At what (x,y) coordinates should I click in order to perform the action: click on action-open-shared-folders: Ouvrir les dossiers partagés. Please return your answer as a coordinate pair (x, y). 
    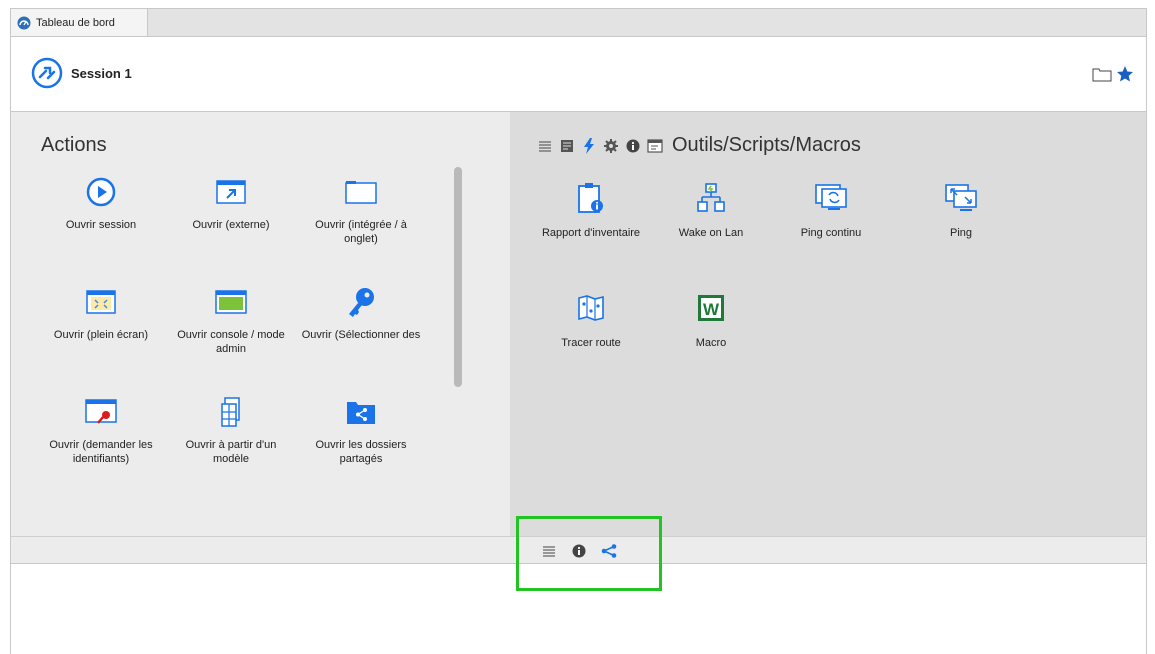
    Looking at the image, I should click on (361, 430).